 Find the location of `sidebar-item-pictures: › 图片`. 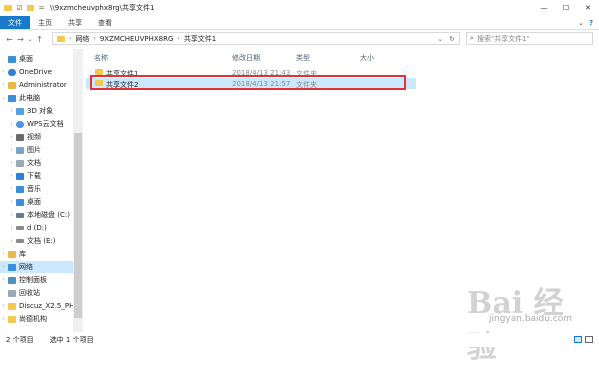

sidebar-item-pictures: › 图片 is located at coordinates (40, 150).